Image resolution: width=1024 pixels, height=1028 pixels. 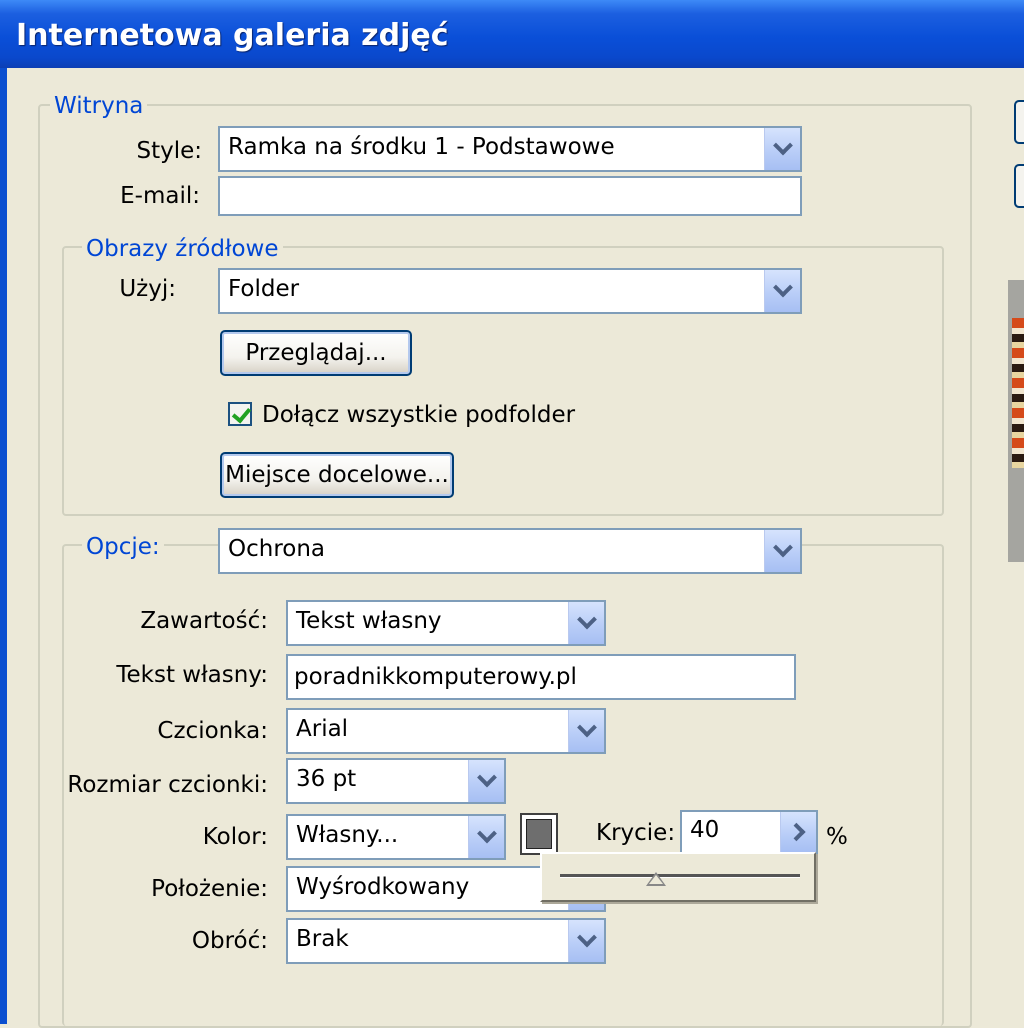 I want to click on use-value: Folder, so click(x=264, y=289).